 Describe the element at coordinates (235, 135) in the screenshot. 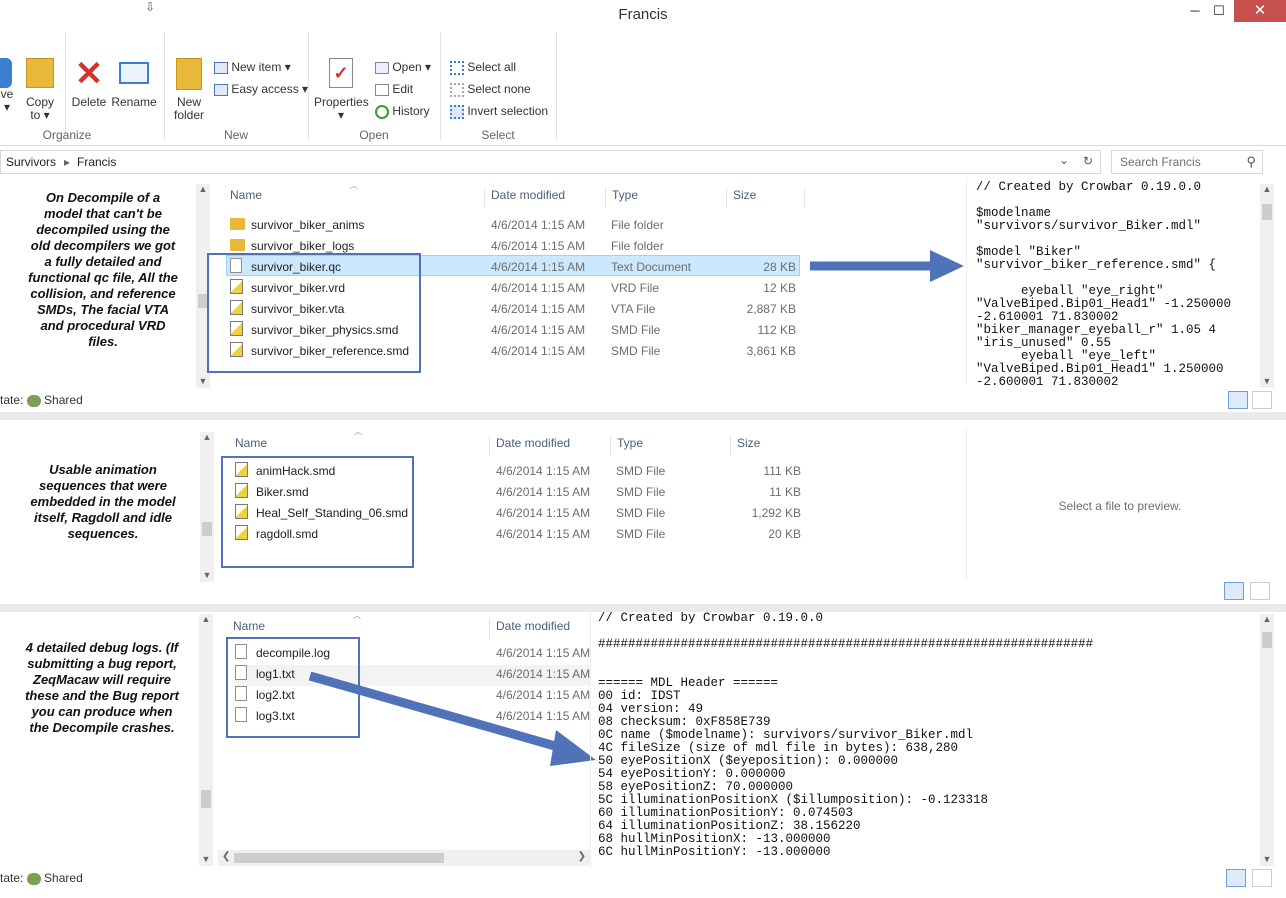

I see `new-group-label: New` at that location.